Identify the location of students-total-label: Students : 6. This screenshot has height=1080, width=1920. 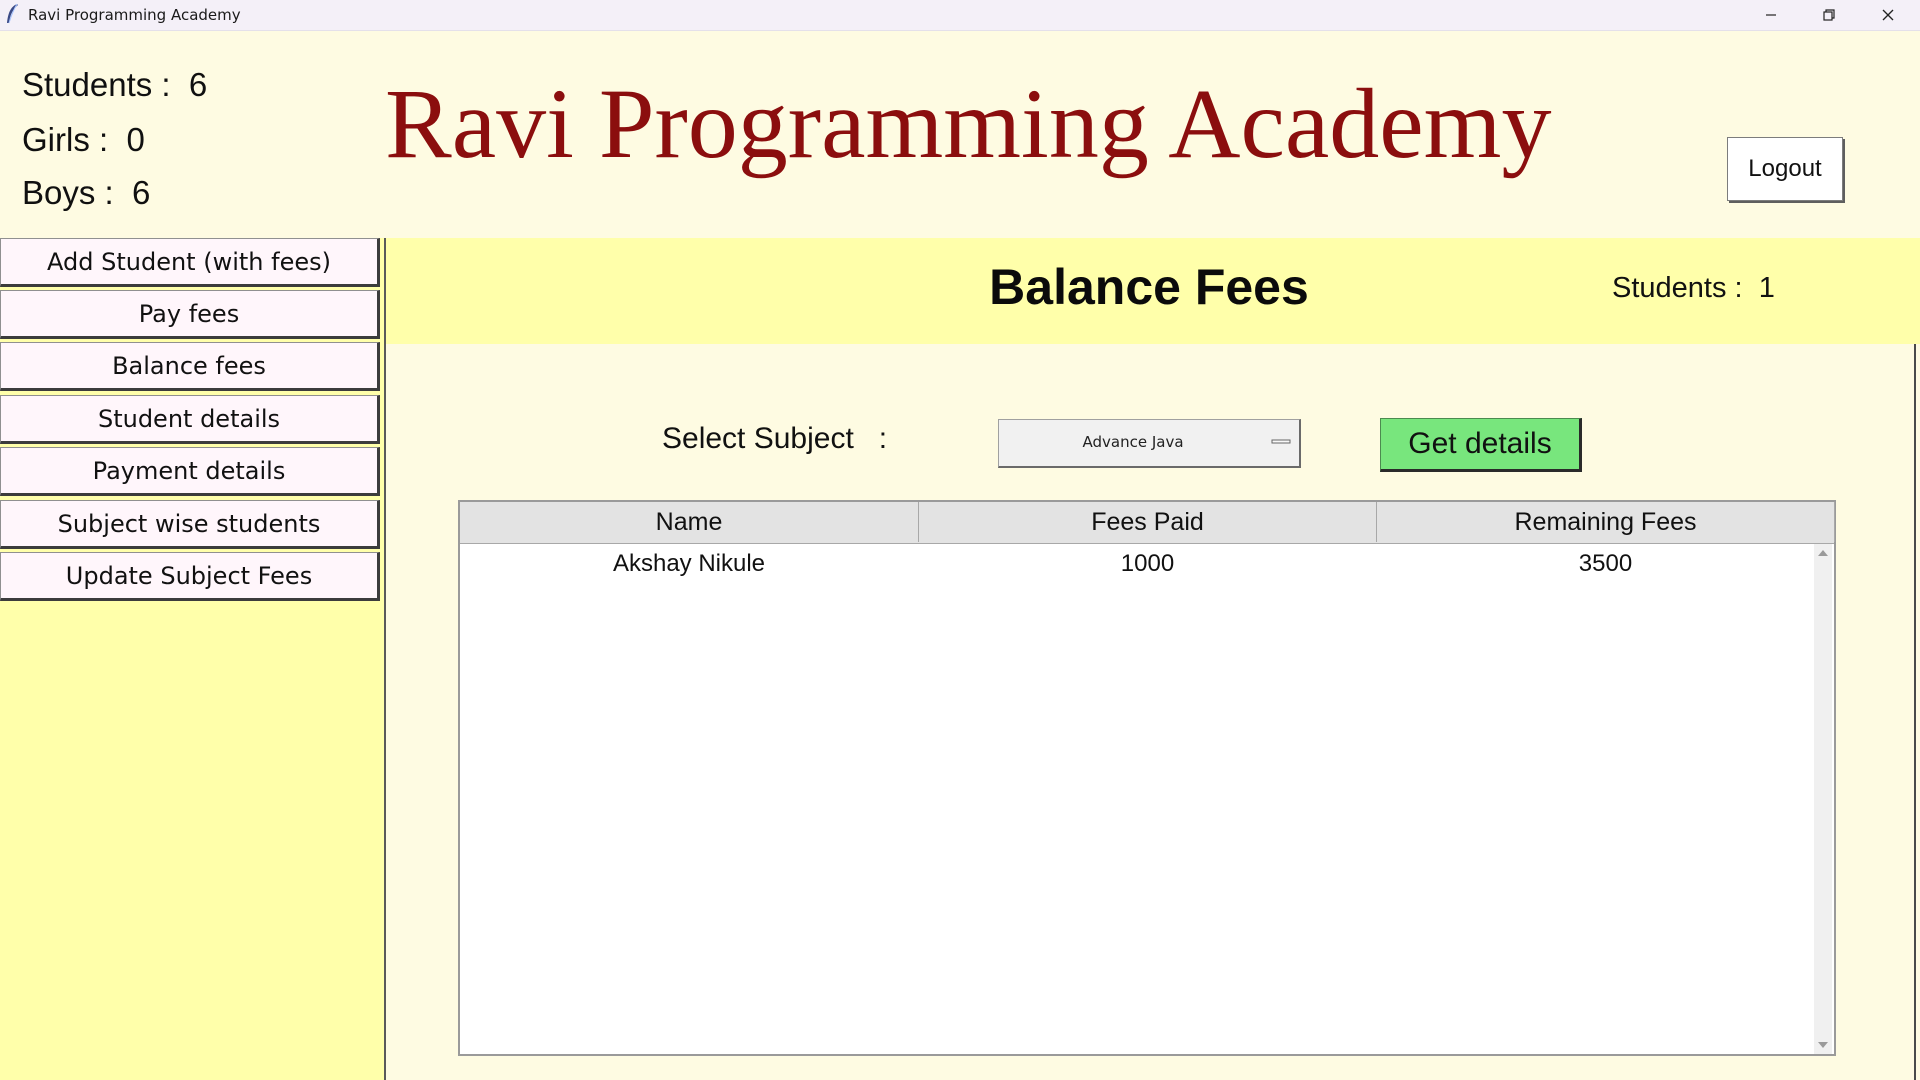
(115, 84).